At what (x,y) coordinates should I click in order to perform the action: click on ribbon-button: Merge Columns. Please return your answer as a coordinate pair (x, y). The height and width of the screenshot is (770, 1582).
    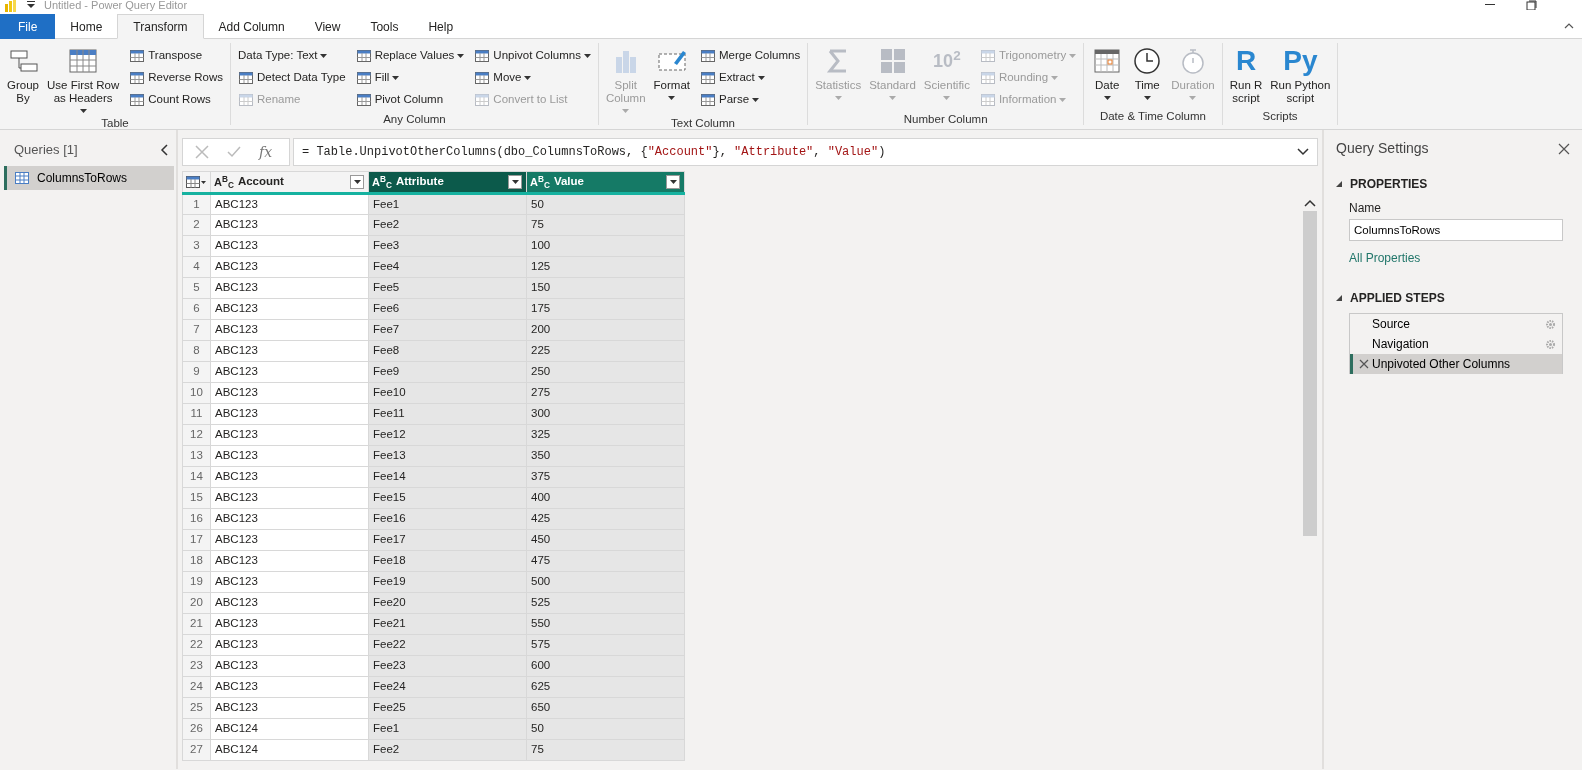
    Looking at the image, I should click on (750, 56).